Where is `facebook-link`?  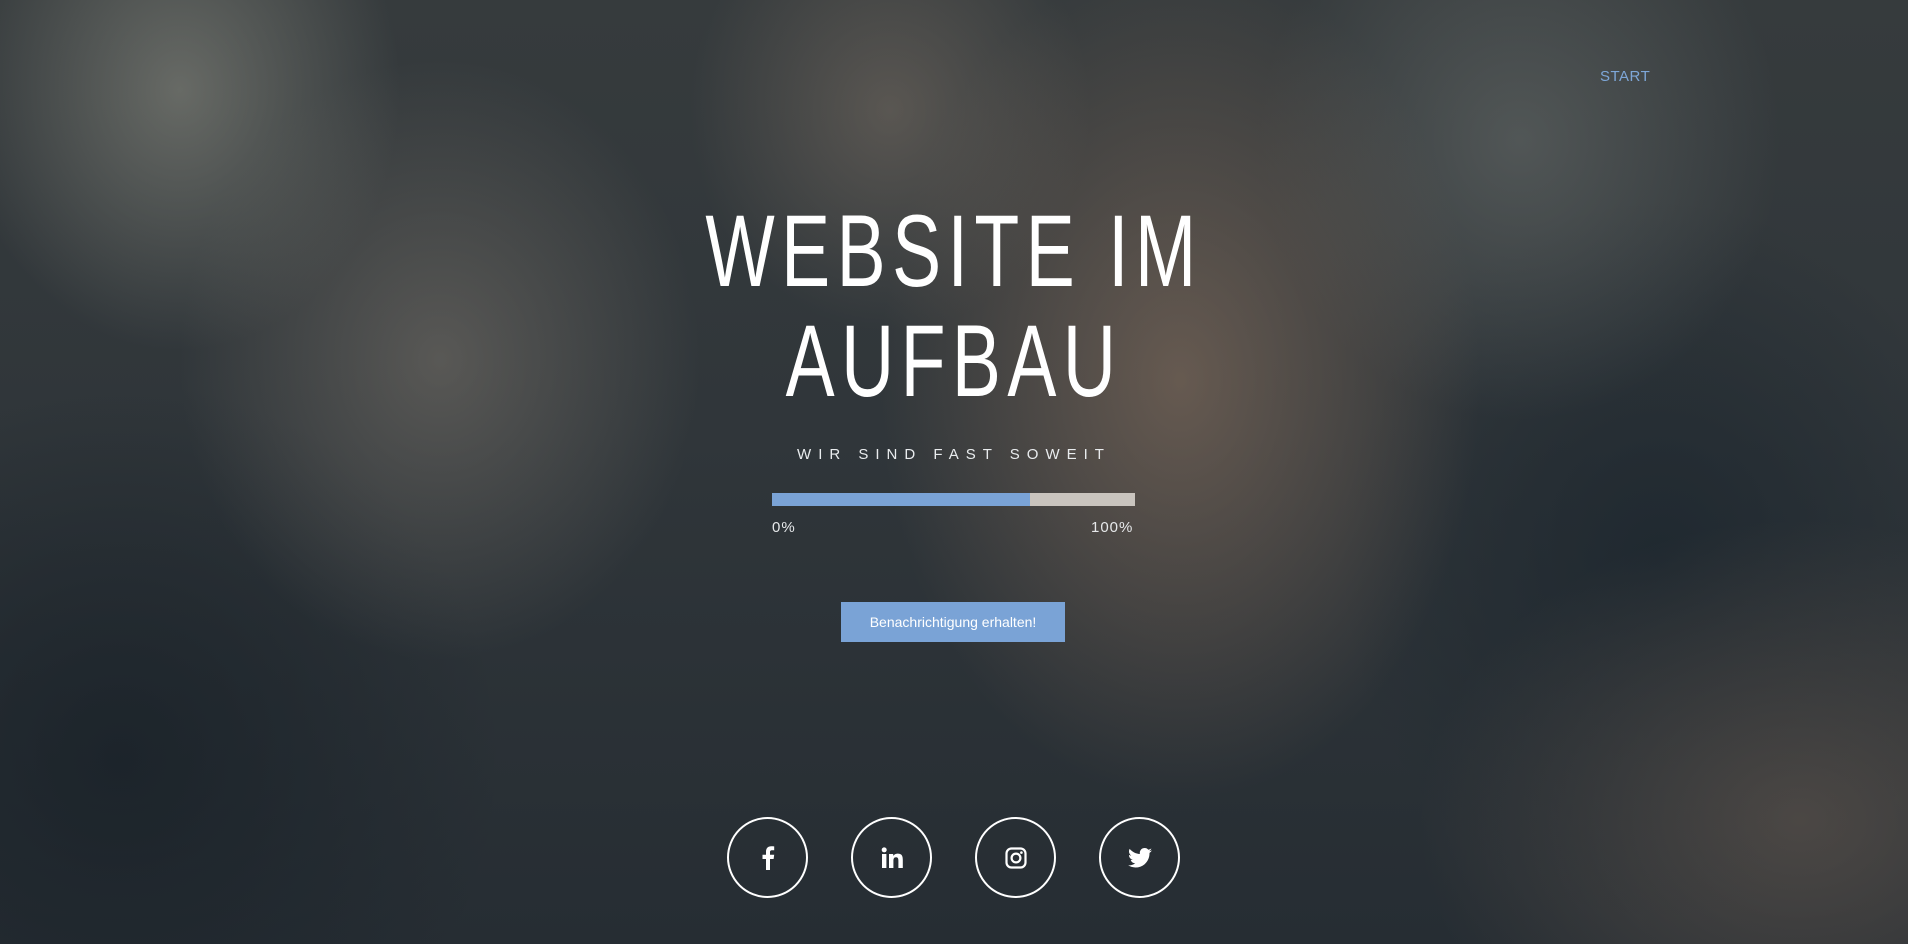 facebook-link is located at coordinates (767, 857).